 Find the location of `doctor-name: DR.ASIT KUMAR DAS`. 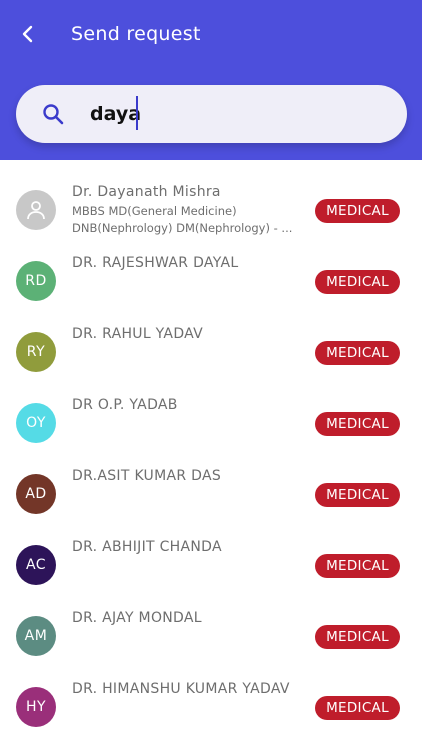

doctor-name: DR.ASIT KUMAR DAS is located at coordinates (147, 476).